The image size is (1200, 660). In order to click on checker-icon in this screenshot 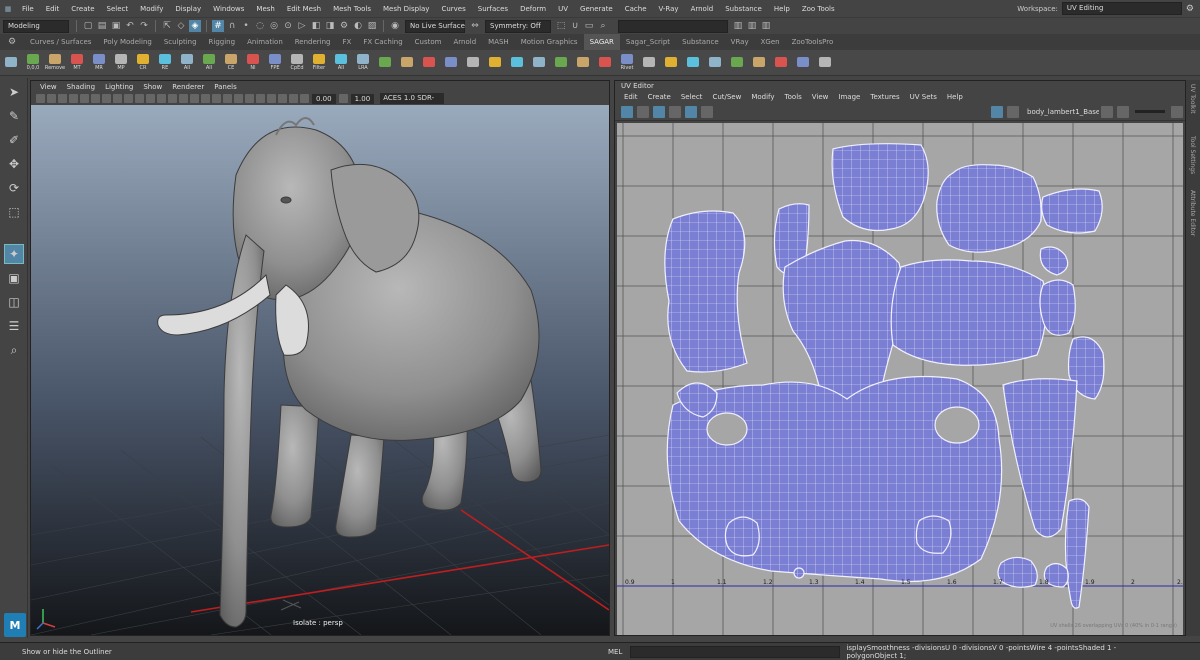, I will do `click(643, 111)`.